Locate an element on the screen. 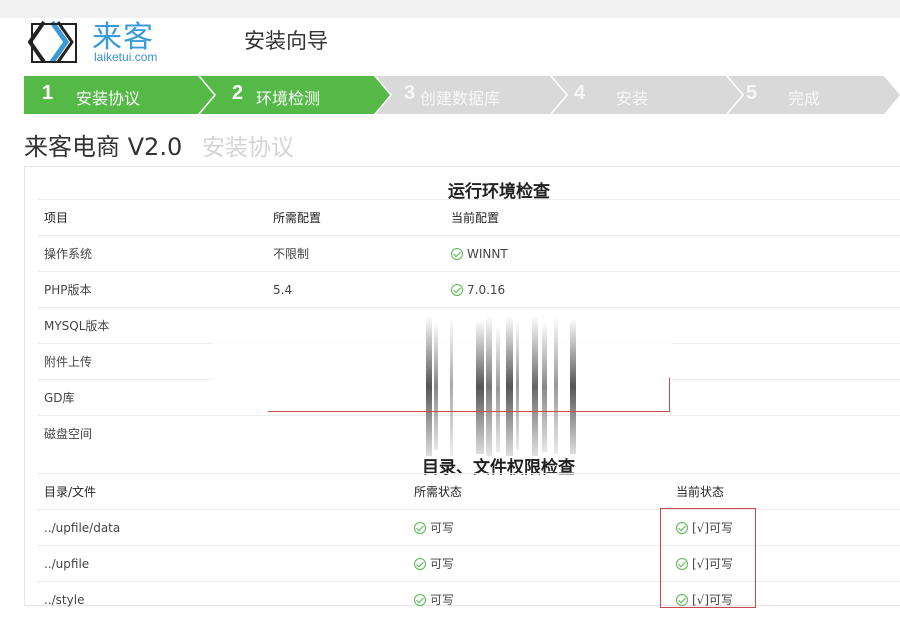 This screenshot has height=618, width=900. table-header-row: 目录/文件 所需状态 当前状态 is located at coordinates (469, 491).